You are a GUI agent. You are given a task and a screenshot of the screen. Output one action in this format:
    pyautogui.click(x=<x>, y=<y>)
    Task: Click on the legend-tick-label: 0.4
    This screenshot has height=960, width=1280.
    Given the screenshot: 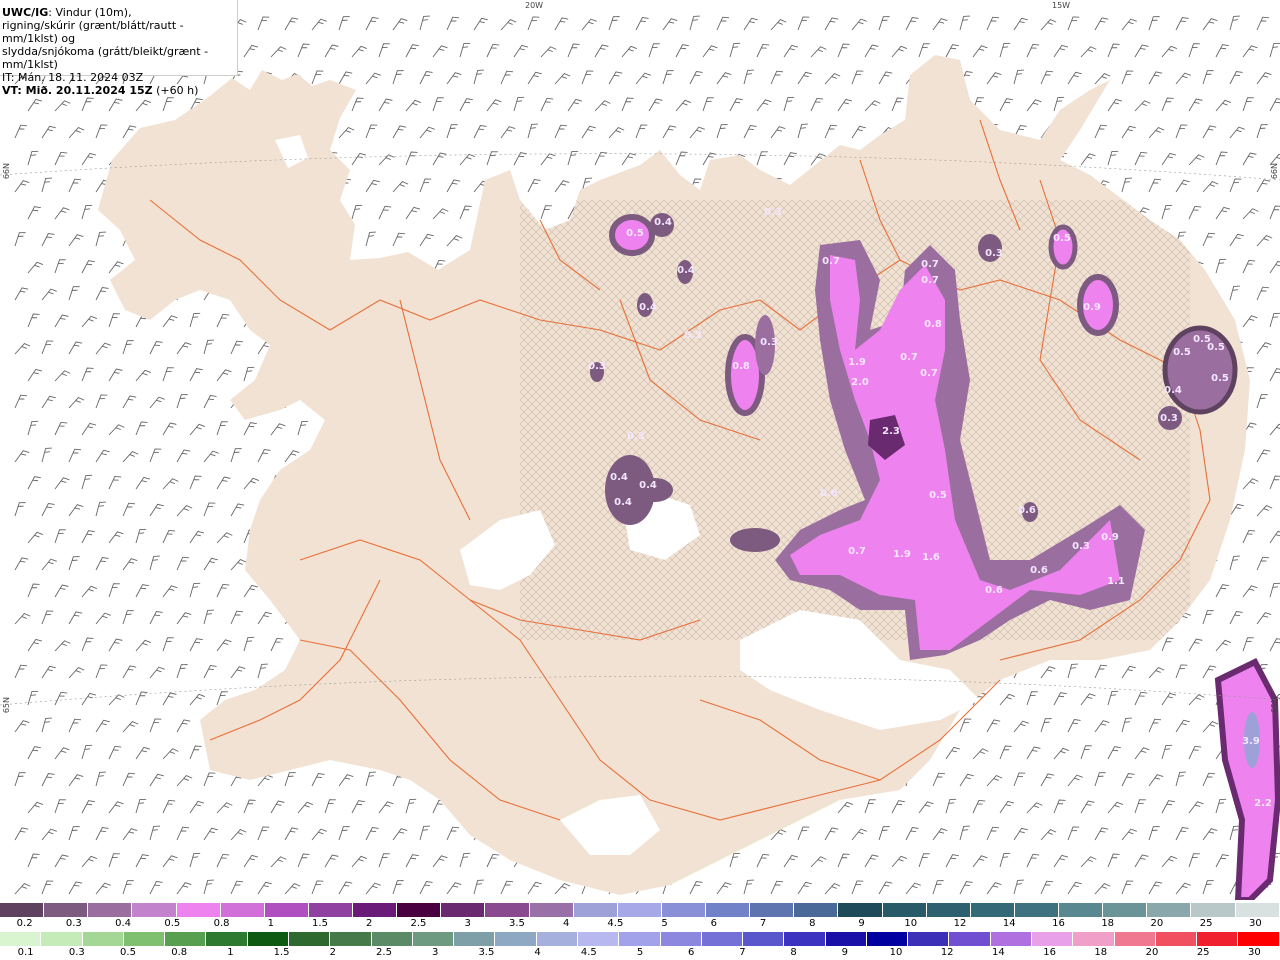 What is the action you would take?
    pyautogui.click(x=123, y=923)
    